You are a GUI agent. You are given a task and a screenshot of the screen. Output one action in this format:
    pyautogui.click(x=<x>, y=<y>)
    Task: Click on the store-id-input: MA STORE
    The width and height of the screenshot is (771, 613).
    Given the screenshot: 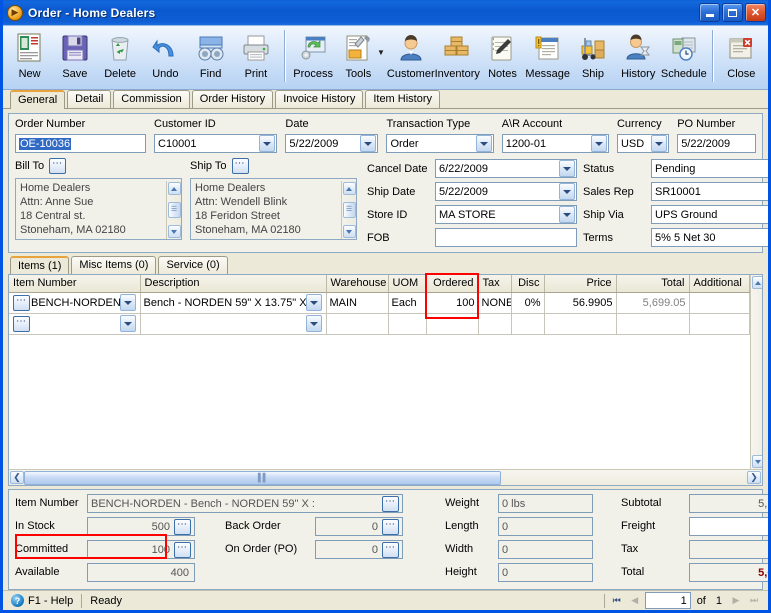 What is the action you would take?
    pyautogui.click(x=506, y=214)
    